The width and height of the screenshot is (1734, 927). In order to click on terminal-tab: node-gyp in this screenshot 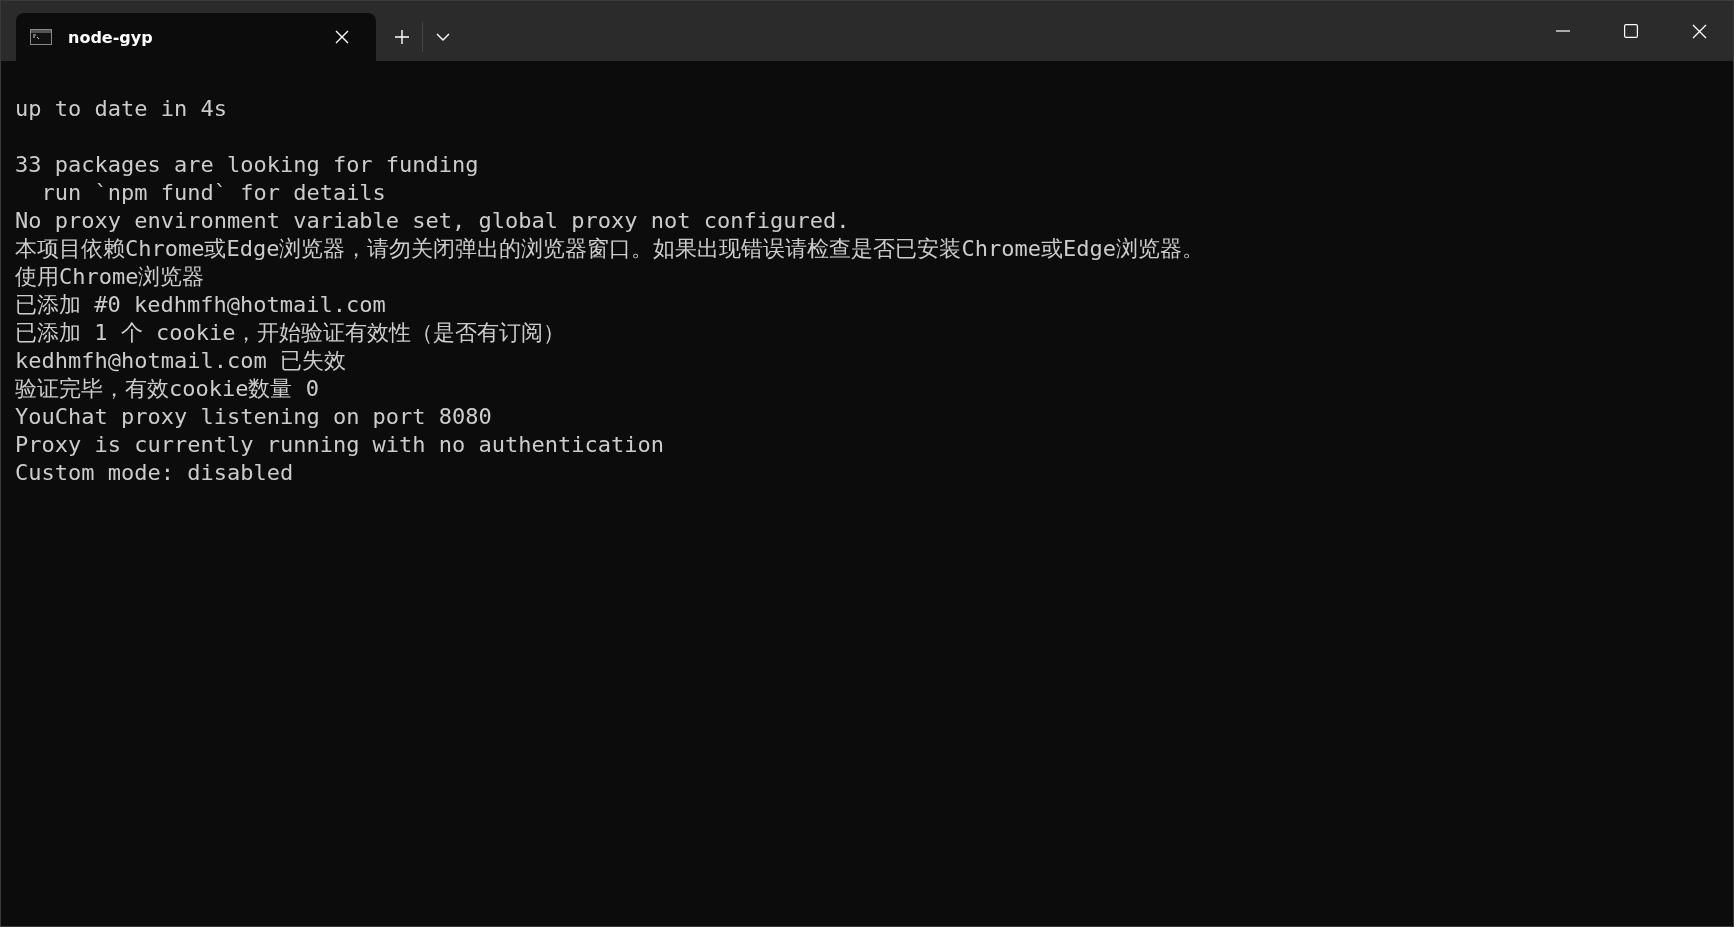, I will do `click(196, 37)`.